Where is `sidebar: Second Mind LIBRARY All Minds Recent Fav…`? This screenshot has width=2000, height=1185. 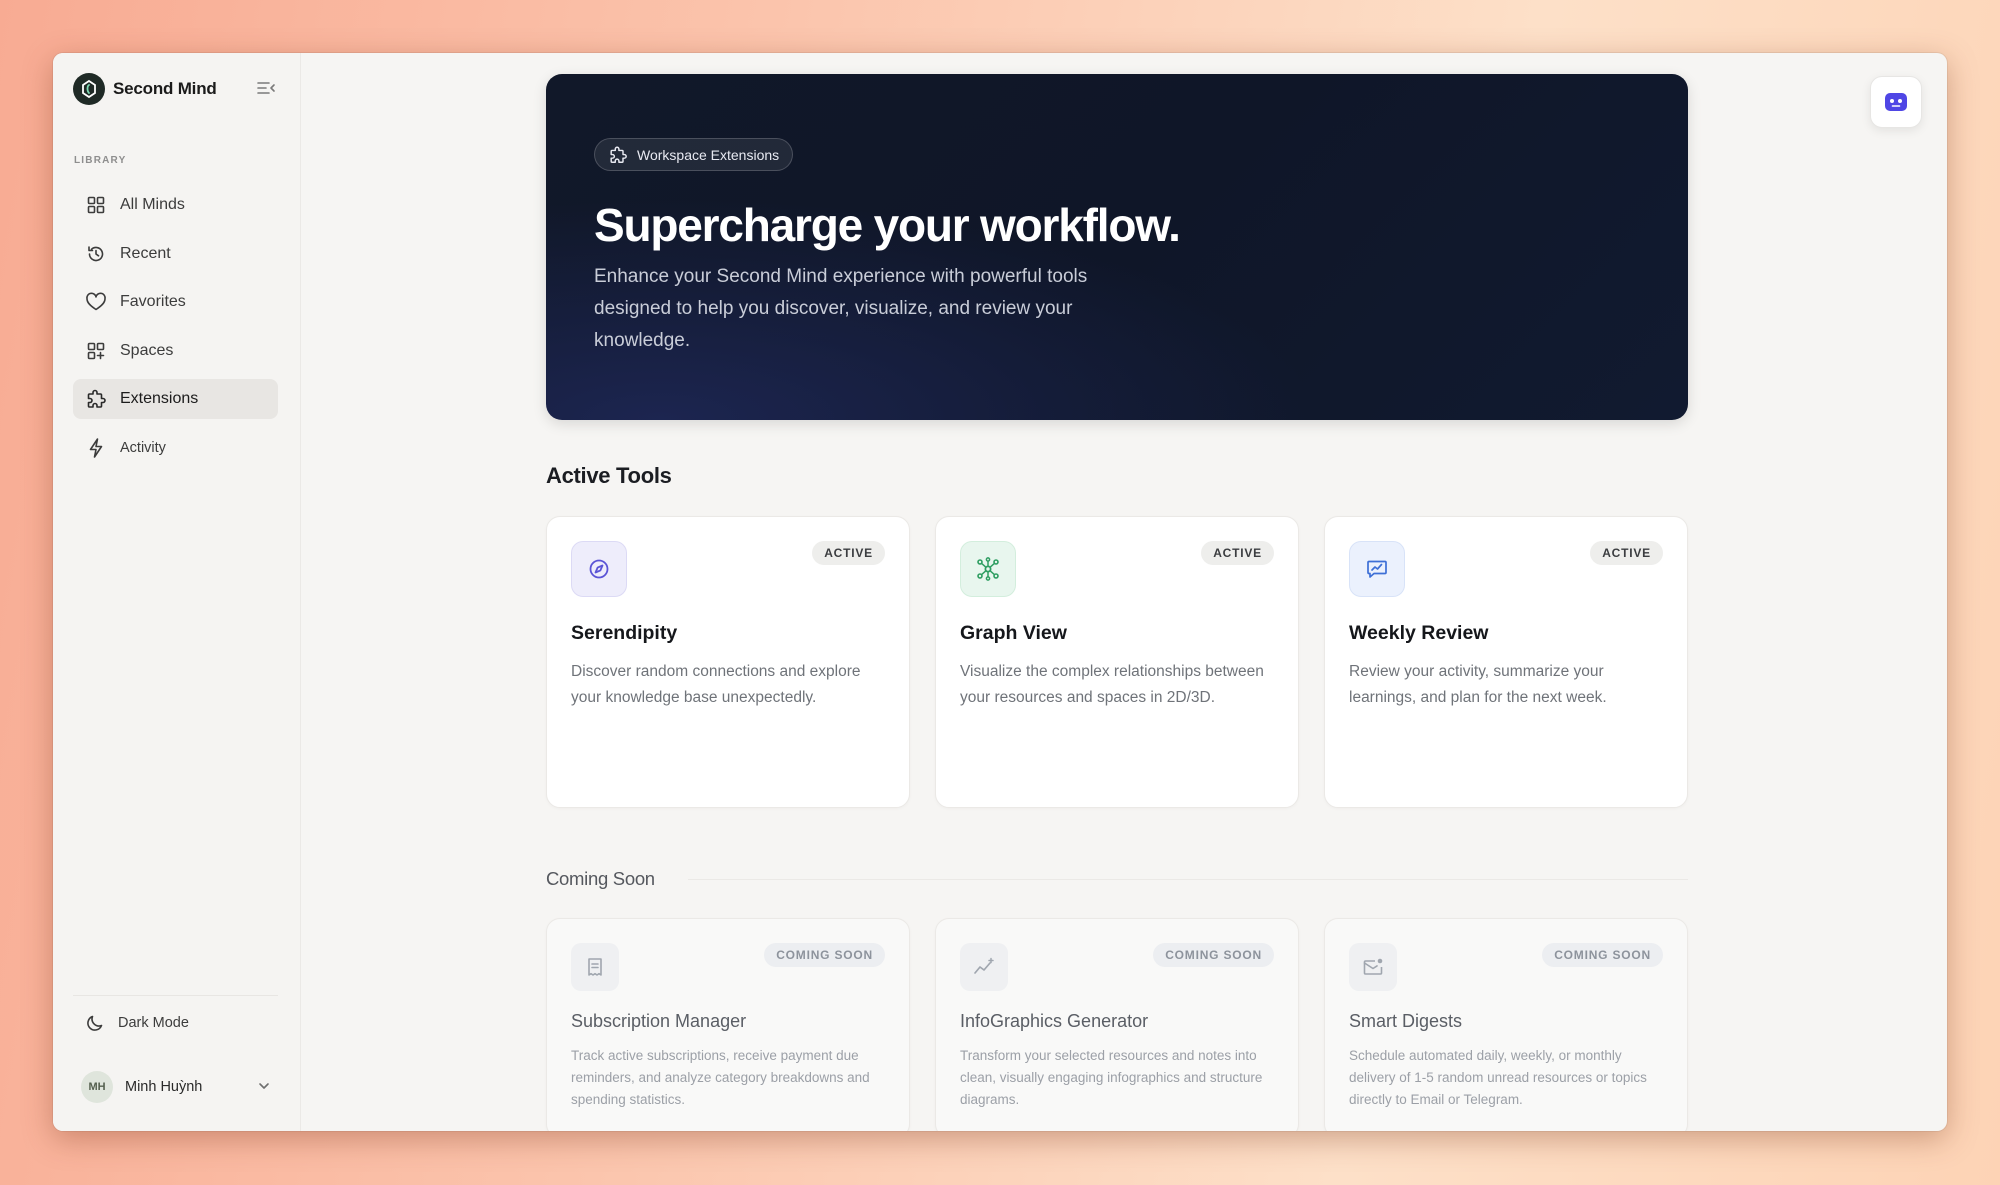
sidebar: Second Mind LIBRARY All Minds Recent Fav… is located at coordinates (177, 592).